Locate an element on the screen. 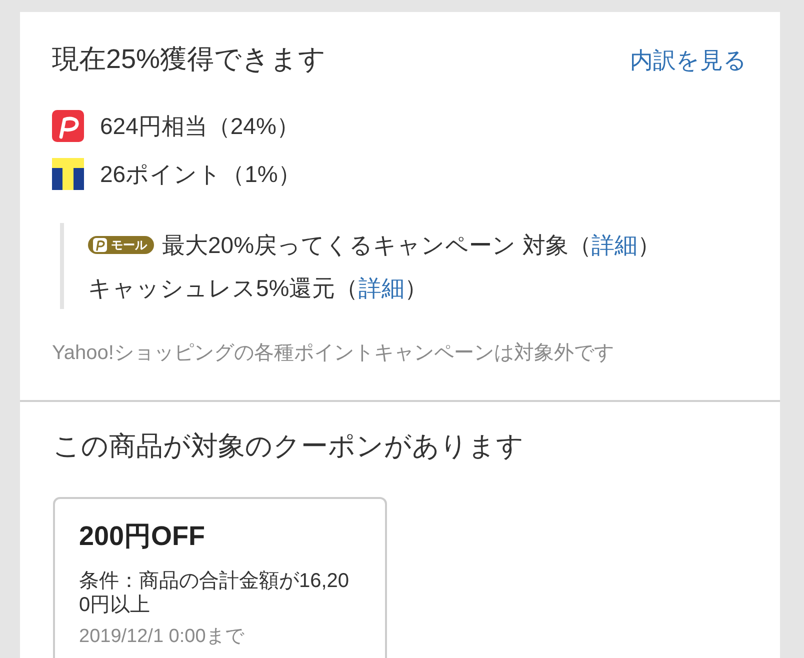 This screenshot has height=658, width=804. section-title: この商品が対象のクーポンがあります is located at coordinates (289, 446).